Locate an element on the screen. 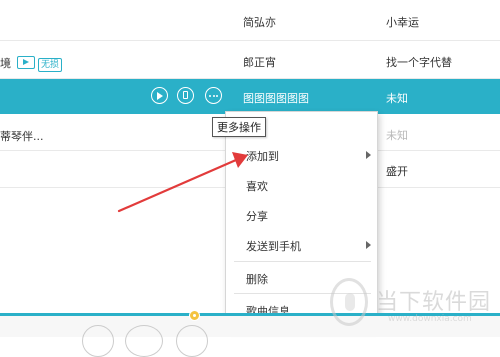 The height and width of the screenshot is (357, 500). song-album: 找一个字代替 is located at coordinates (419, 62).